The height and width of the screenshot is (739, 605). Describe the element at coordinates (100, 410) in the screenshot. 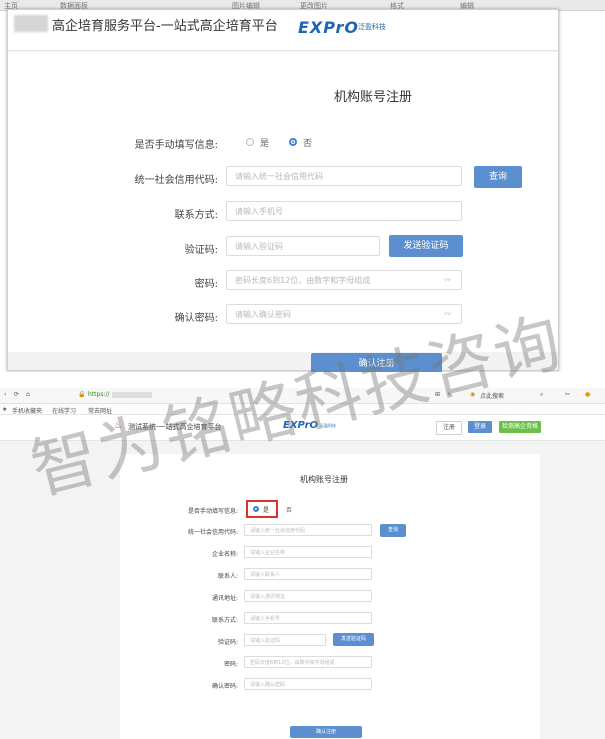

I see `favorite-item: 常去网址` at that location.